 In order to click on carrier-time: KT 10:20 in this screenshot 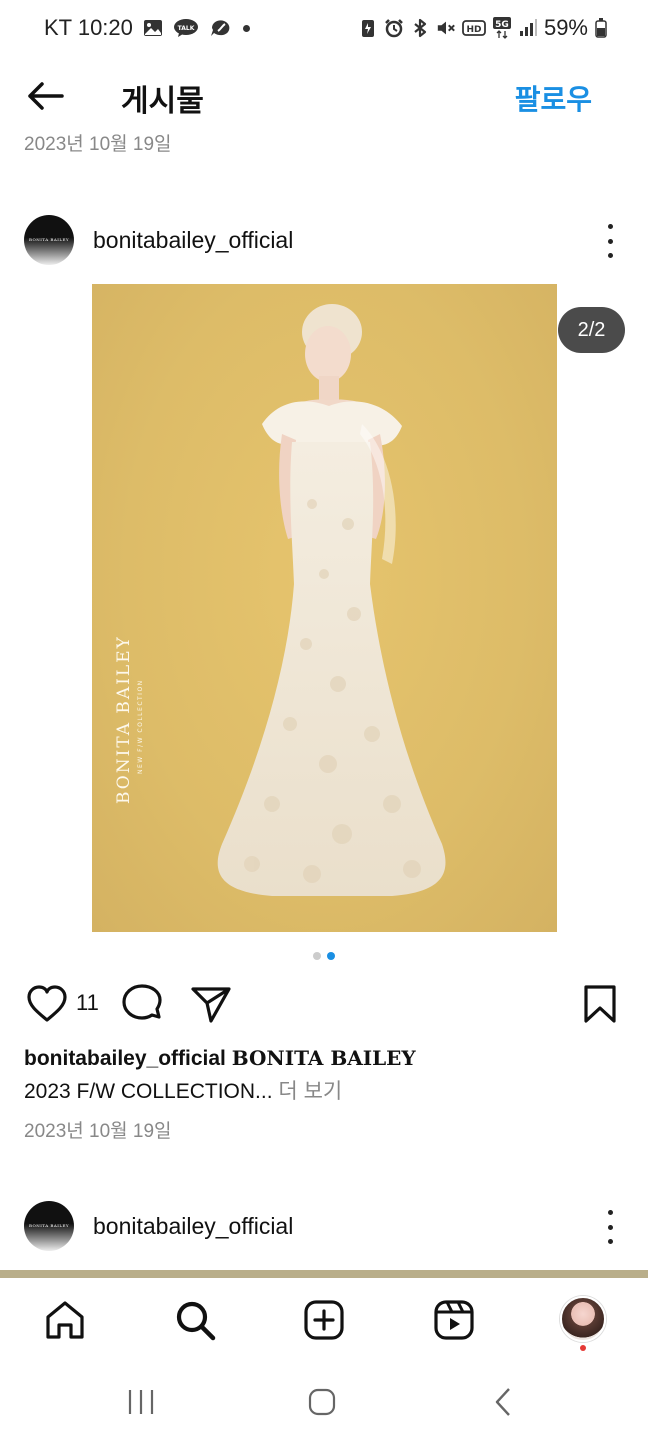, I will do `click(88, 27)`.